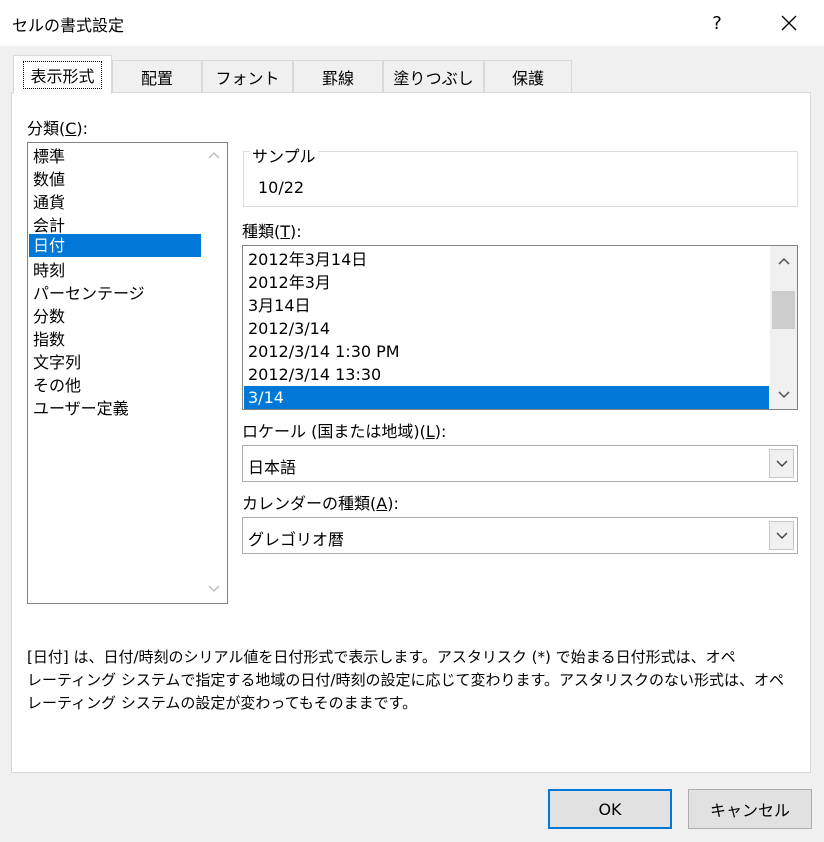 The height and width of the screenshot is (842, 824). What do you see at coordinates (783, 310) in the screenshot?
I see `type-scroll-thumb` at bounding box center [783, 310].